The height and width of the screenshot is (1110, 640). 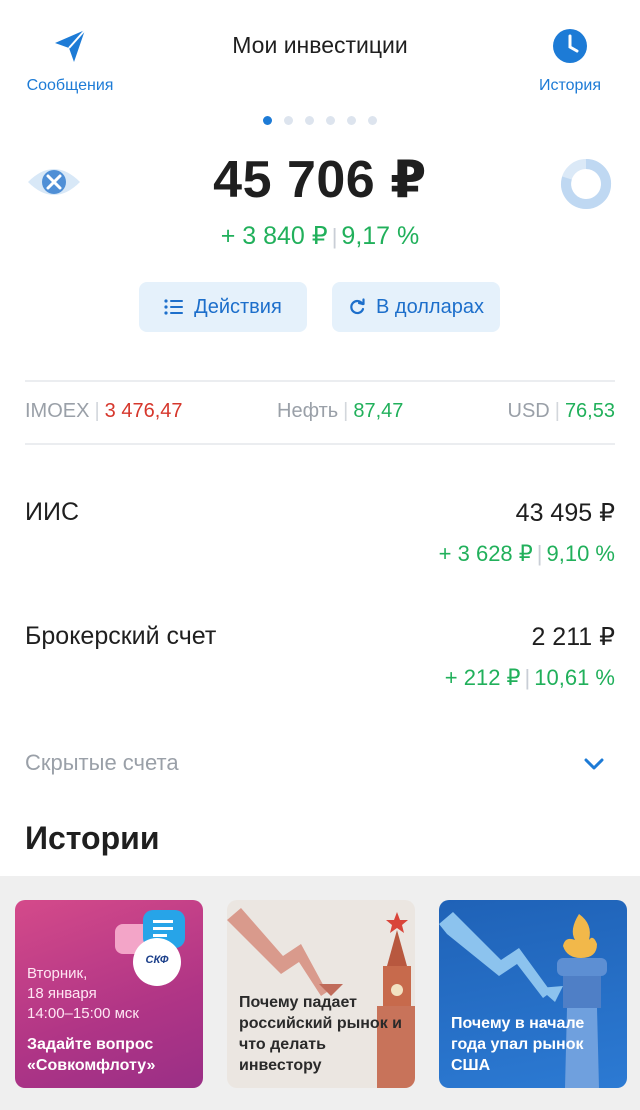 I want to click on history-label: История, so click(x=570, y=85).